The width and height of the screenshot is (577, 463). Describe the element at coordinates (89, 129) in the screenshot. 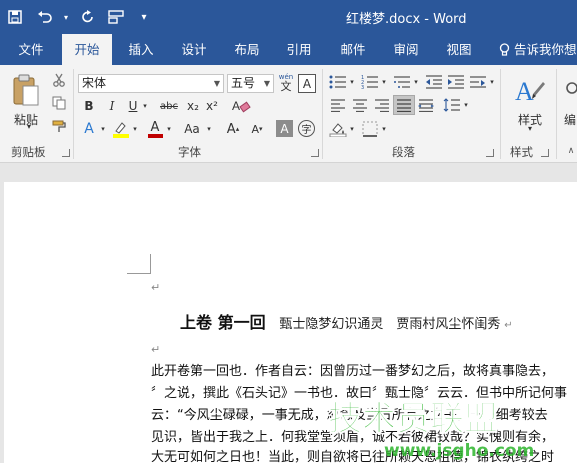

I see `text-effects-button: A` at that location.